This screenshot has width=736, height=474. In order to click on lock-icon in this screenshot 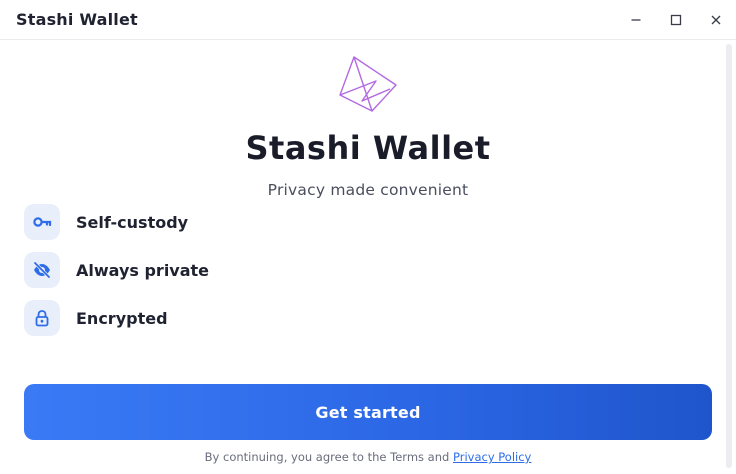, I will do `click(42, 318)`.